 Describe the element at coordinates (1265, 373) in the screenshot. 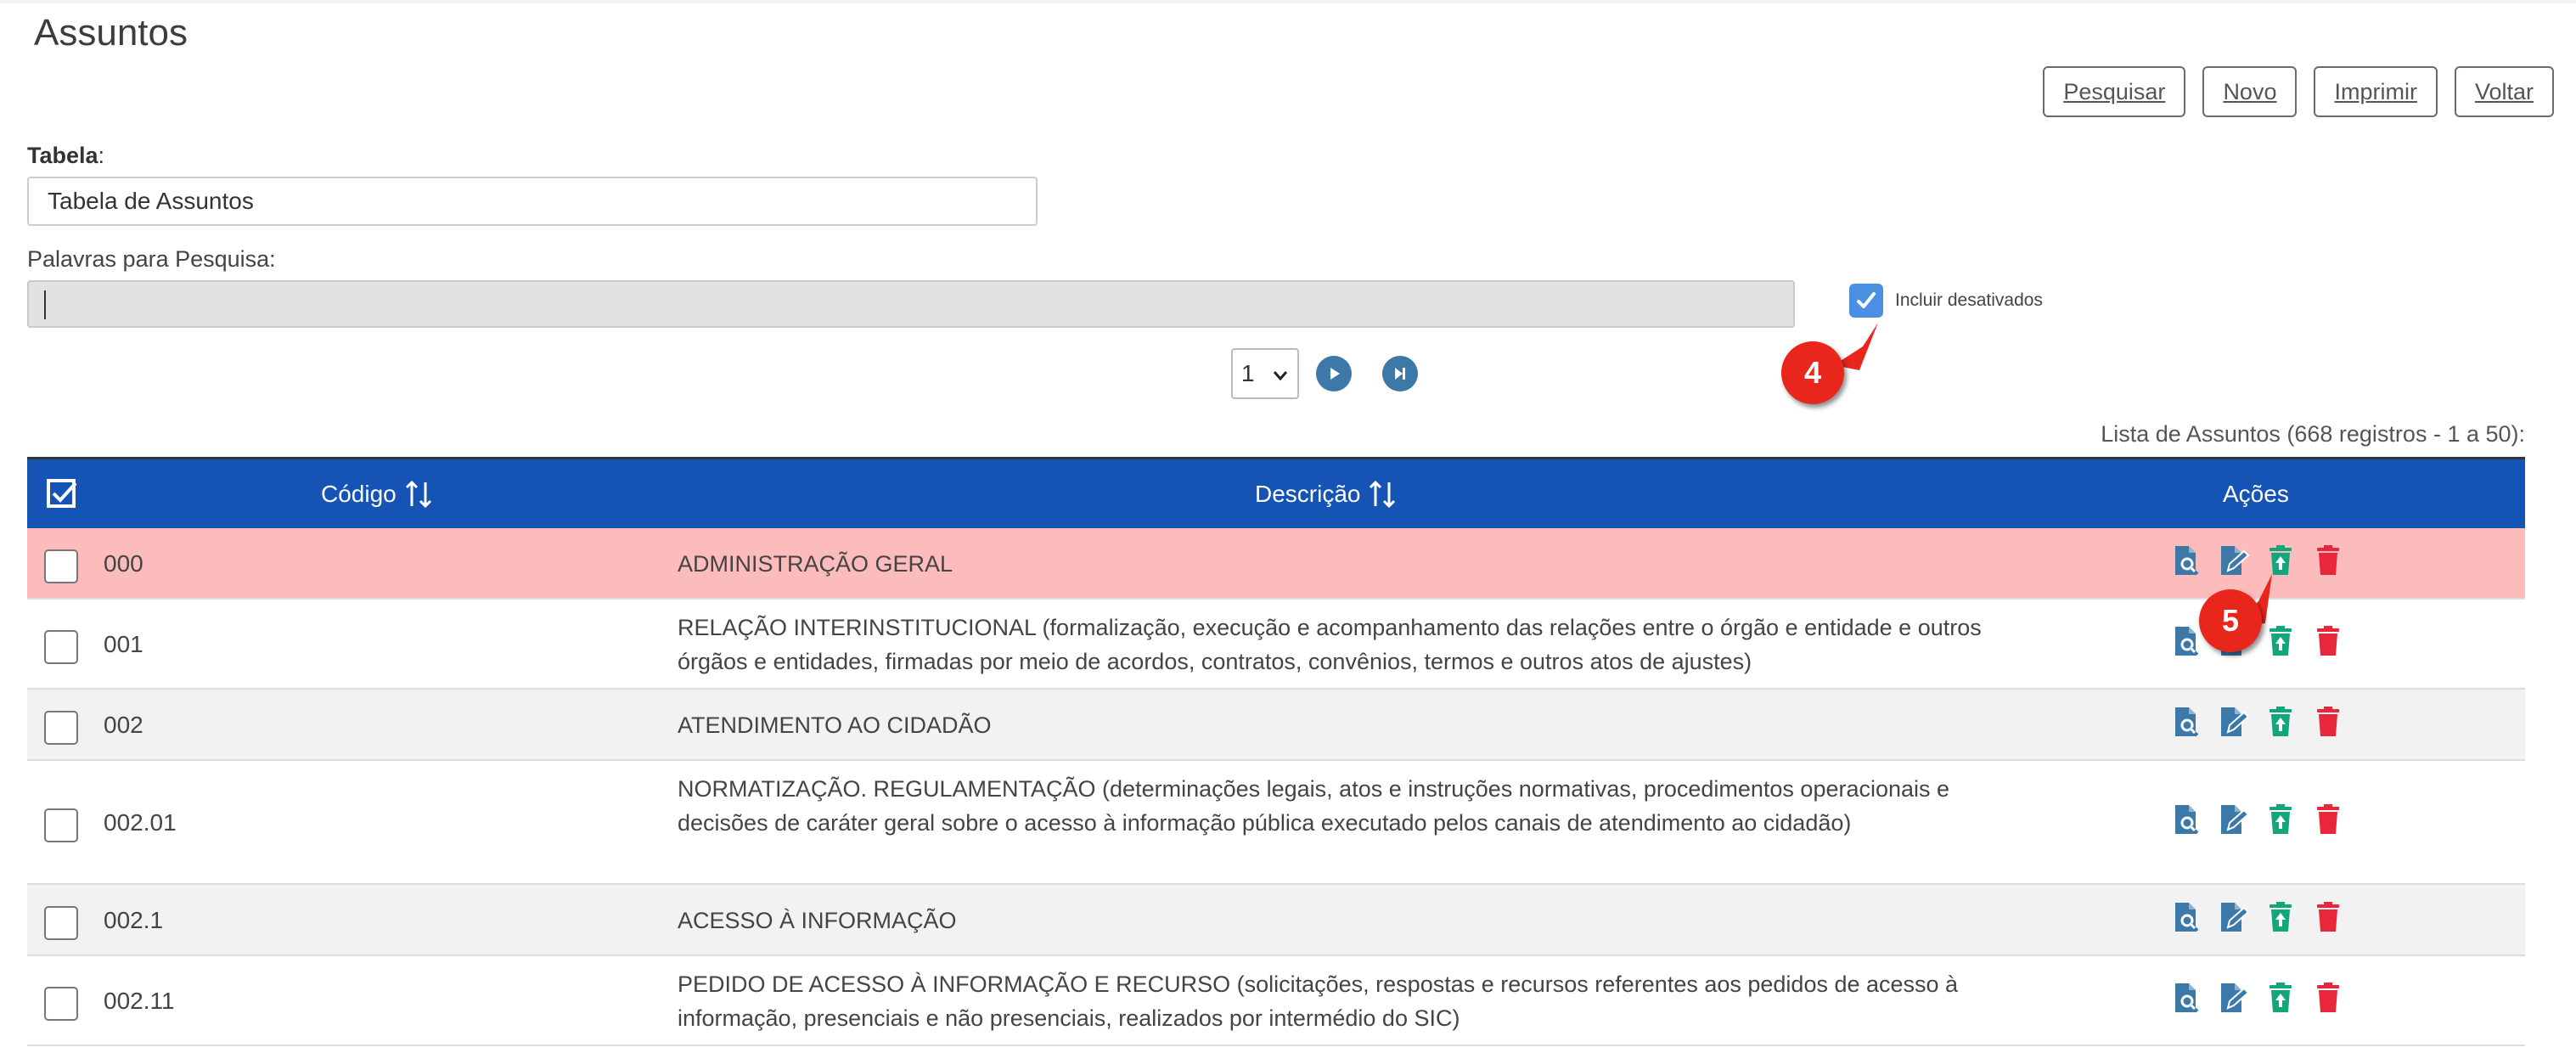

I see `page-select: 1` at that location.